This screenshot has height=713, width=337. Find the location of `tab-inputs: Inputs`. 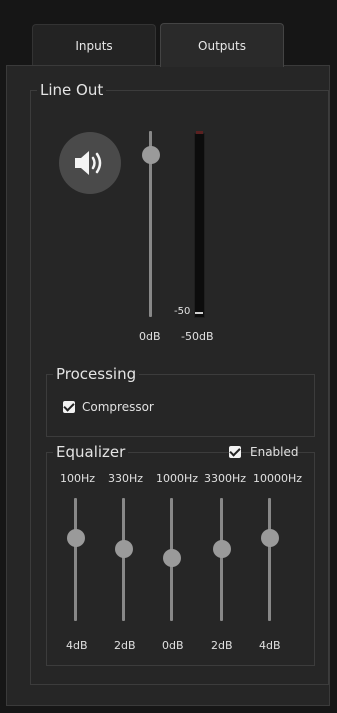

tab-inputs: Inputs is located at coordinates (94, 45).